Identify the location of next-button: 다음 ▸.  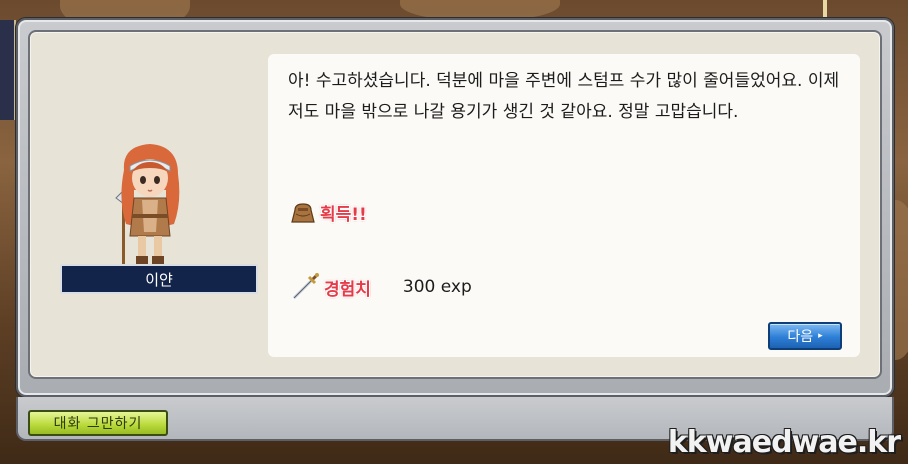
(805, 336).